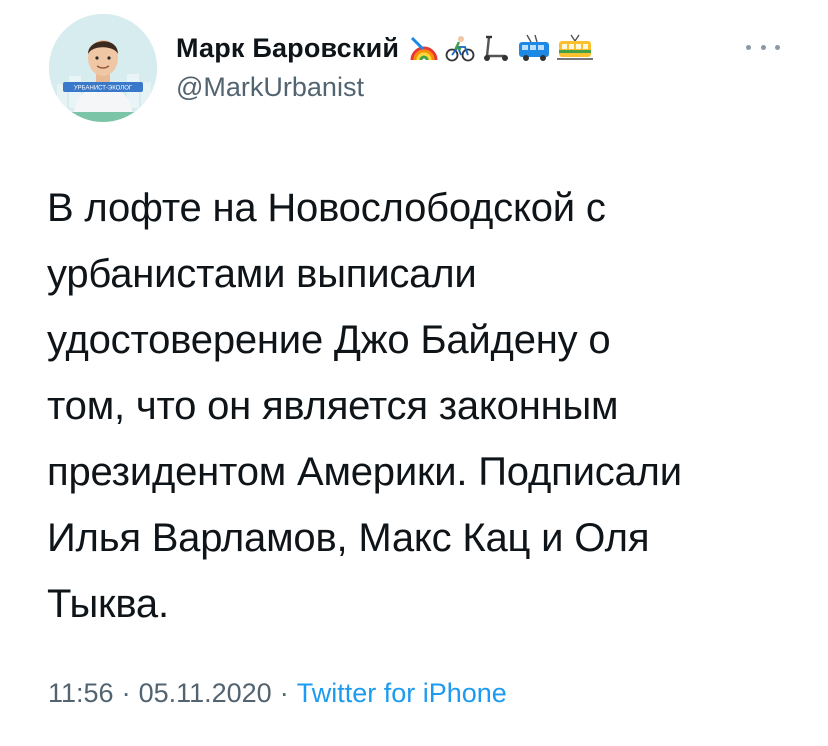  Describe the element at coordinates (364, 472) in the screenshot. I see `tweet-text-line: президентом Америки. Подписали` at that location.